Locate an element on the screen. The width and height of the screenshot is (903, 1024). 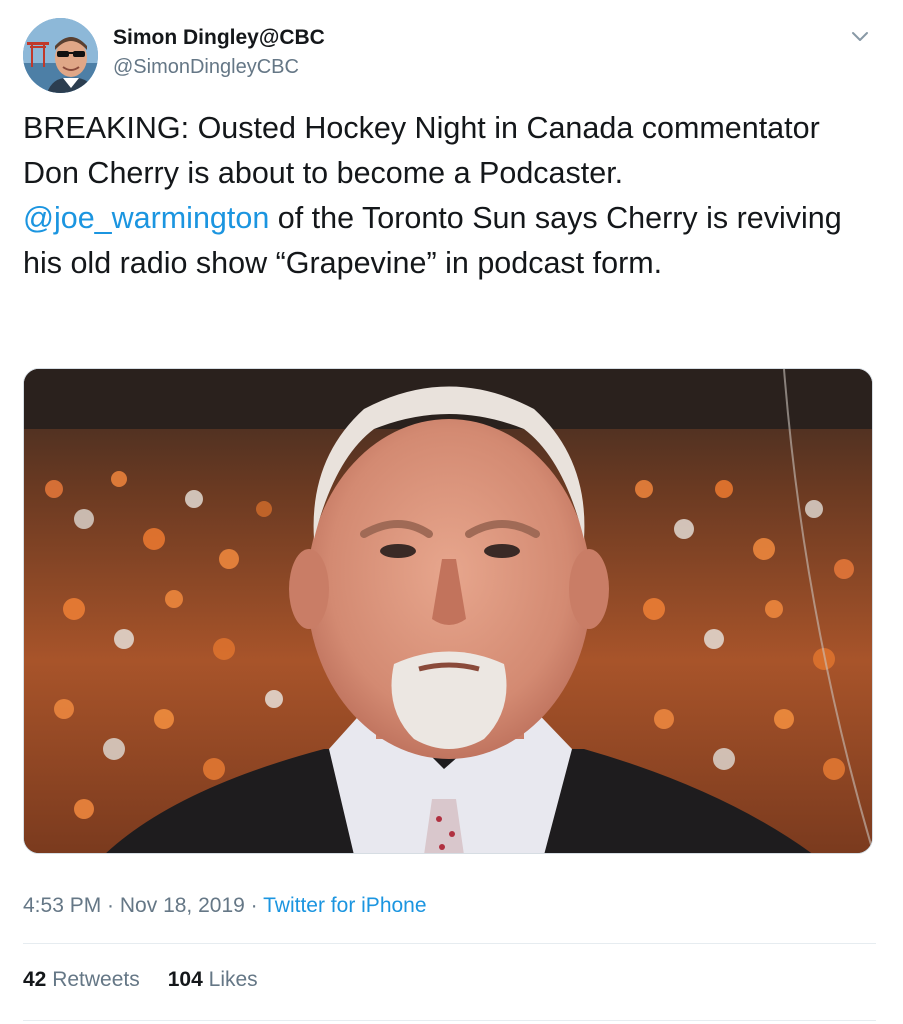
tweet-menu-button is located at coordinates (860, 36).